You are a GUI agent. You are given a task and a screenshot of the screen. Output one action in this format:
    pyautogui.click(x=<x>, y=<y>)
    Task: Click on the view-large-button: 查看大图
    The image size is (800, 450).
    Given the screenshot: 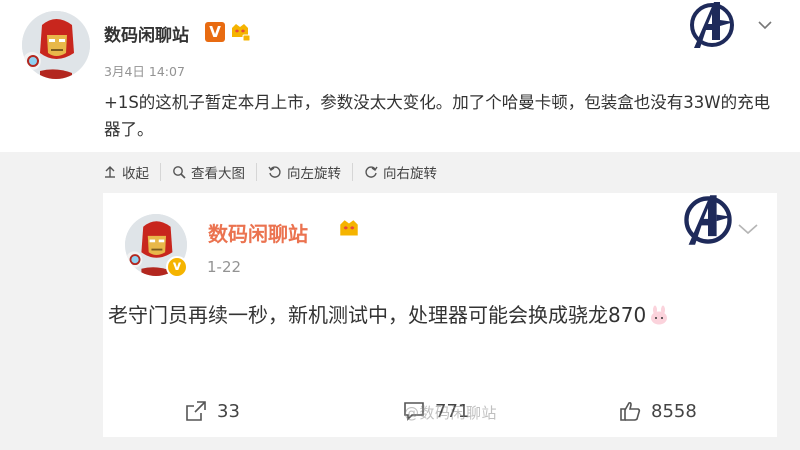 What is the action you would take?
    pyautogui.click(x=214, y=172)
    